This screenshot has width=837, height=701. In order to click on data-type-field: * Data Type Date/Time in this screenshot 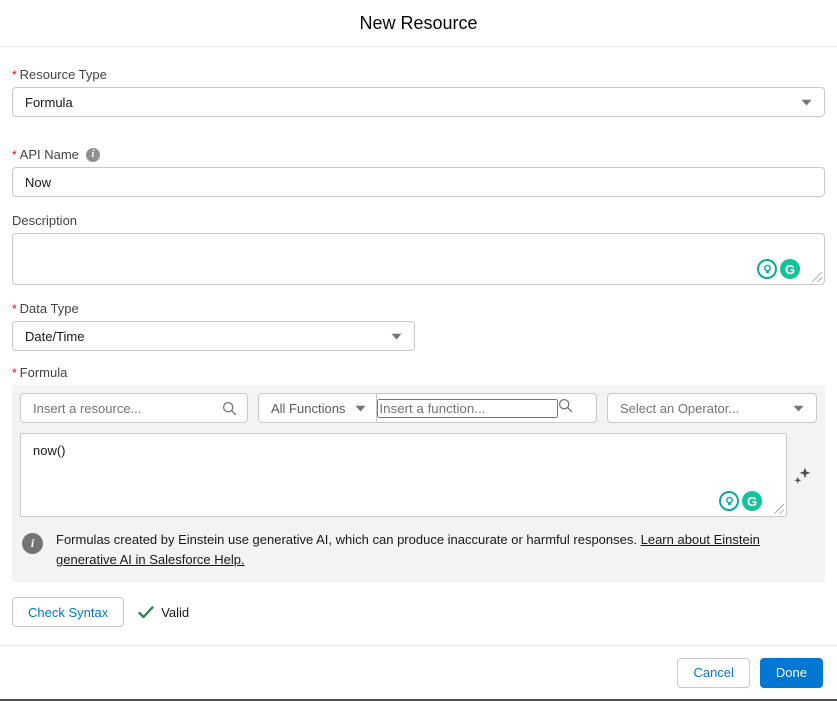, I will do `click(418, 326)`.